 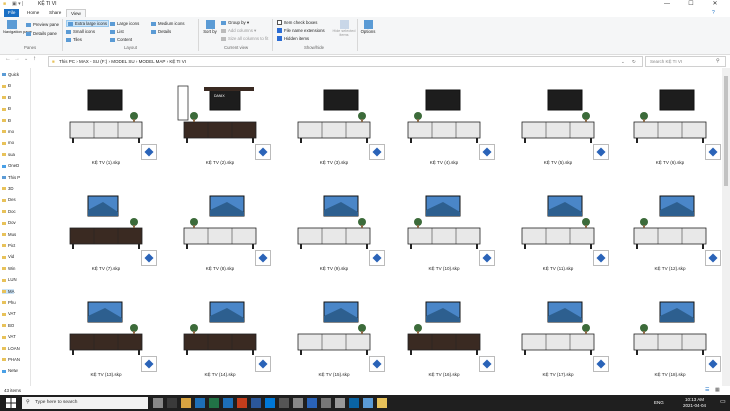 What do you see at coordinates (672, 236) in the screenshot?
I see `file-item: KỆ TV (12).skp` at bounding box center [672, 236].